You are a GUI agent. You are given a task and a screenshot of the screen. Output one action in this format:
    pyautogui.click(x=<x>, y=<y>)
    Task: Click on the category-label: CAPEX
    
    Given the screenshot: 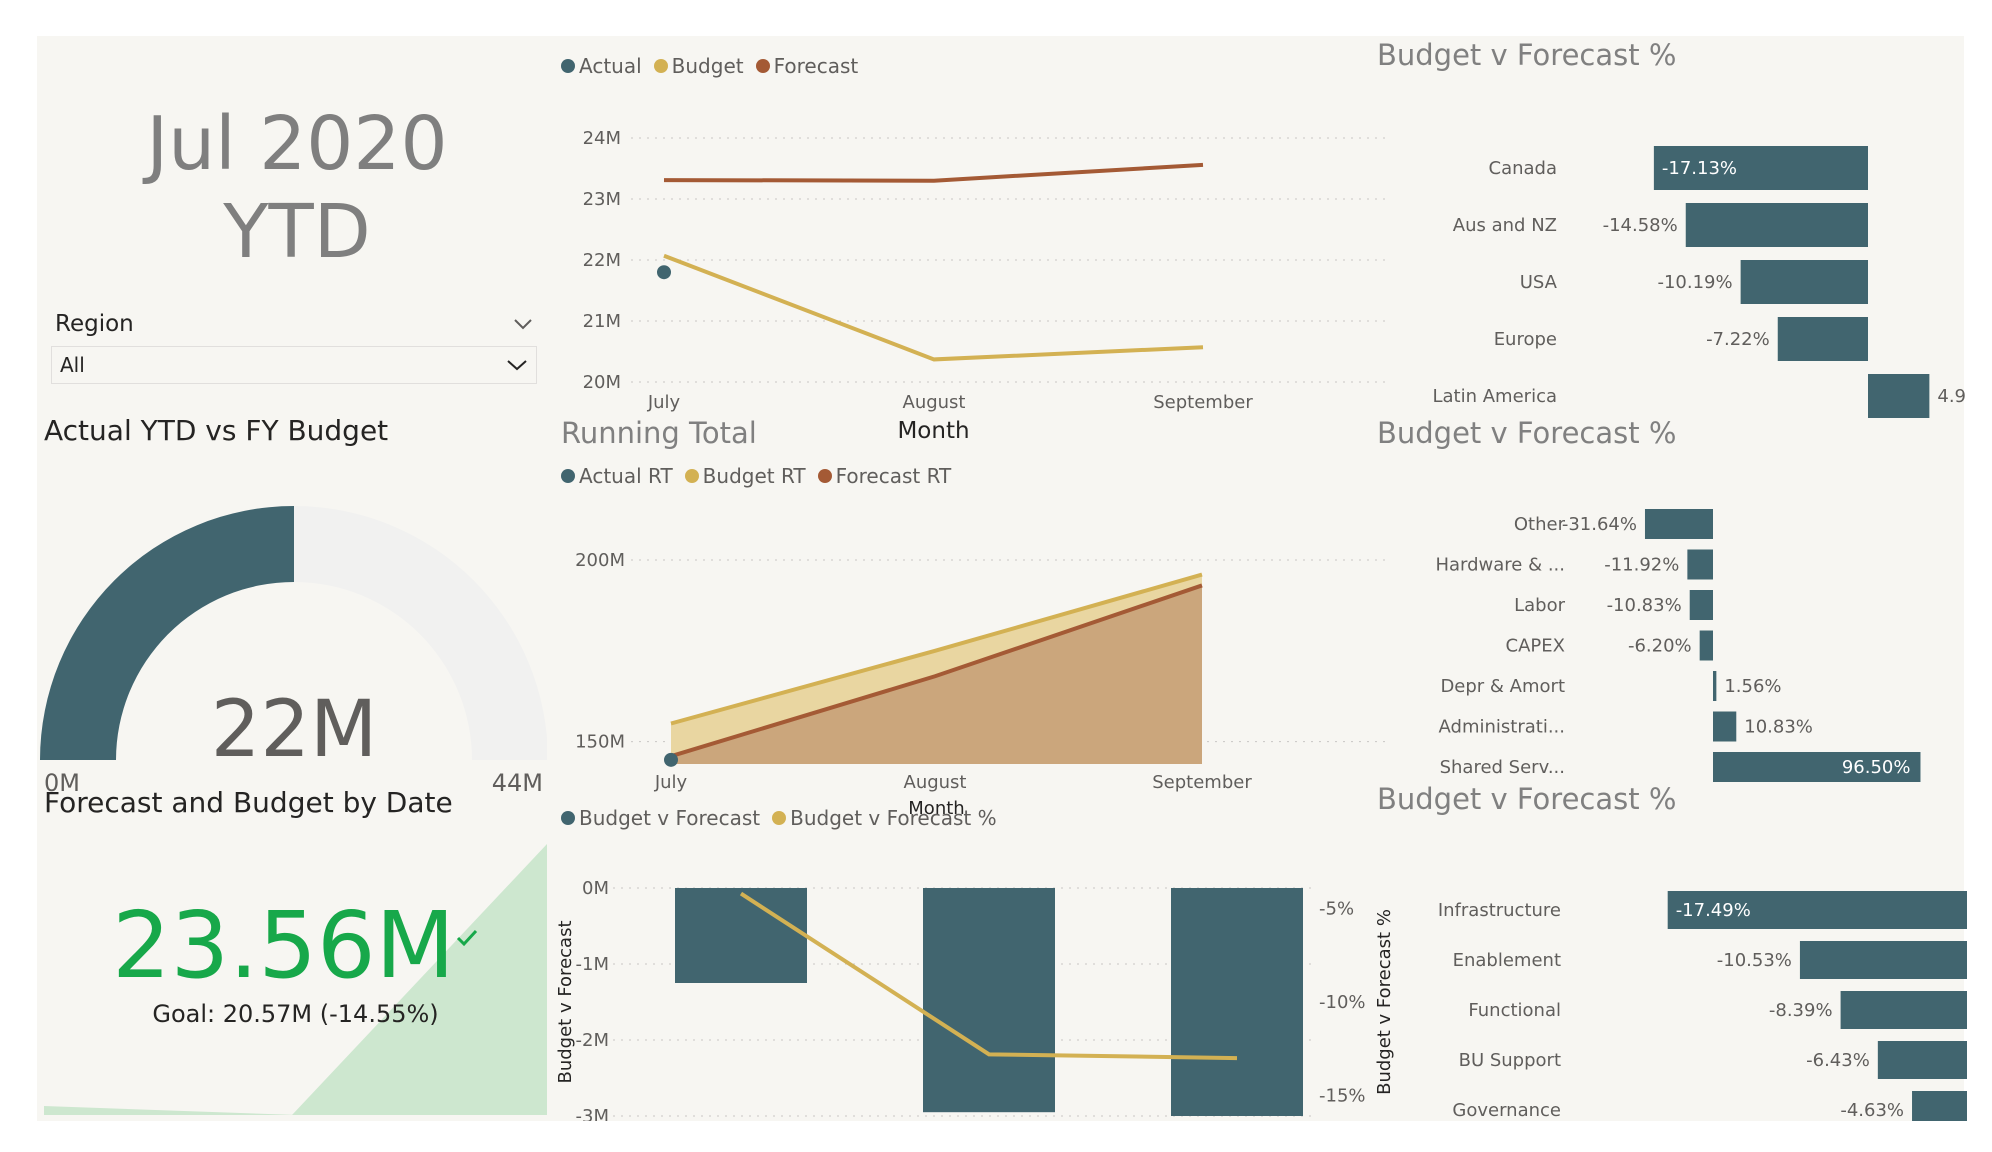 What is the action you would take?
    pyautogui.click(x=1535, y=646)
    